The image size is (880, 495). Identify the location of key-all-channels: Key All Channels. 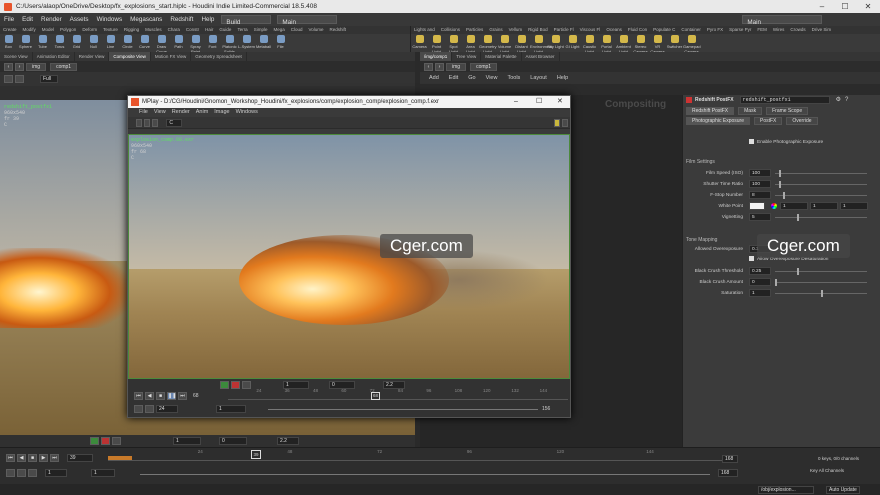
(827, 470).